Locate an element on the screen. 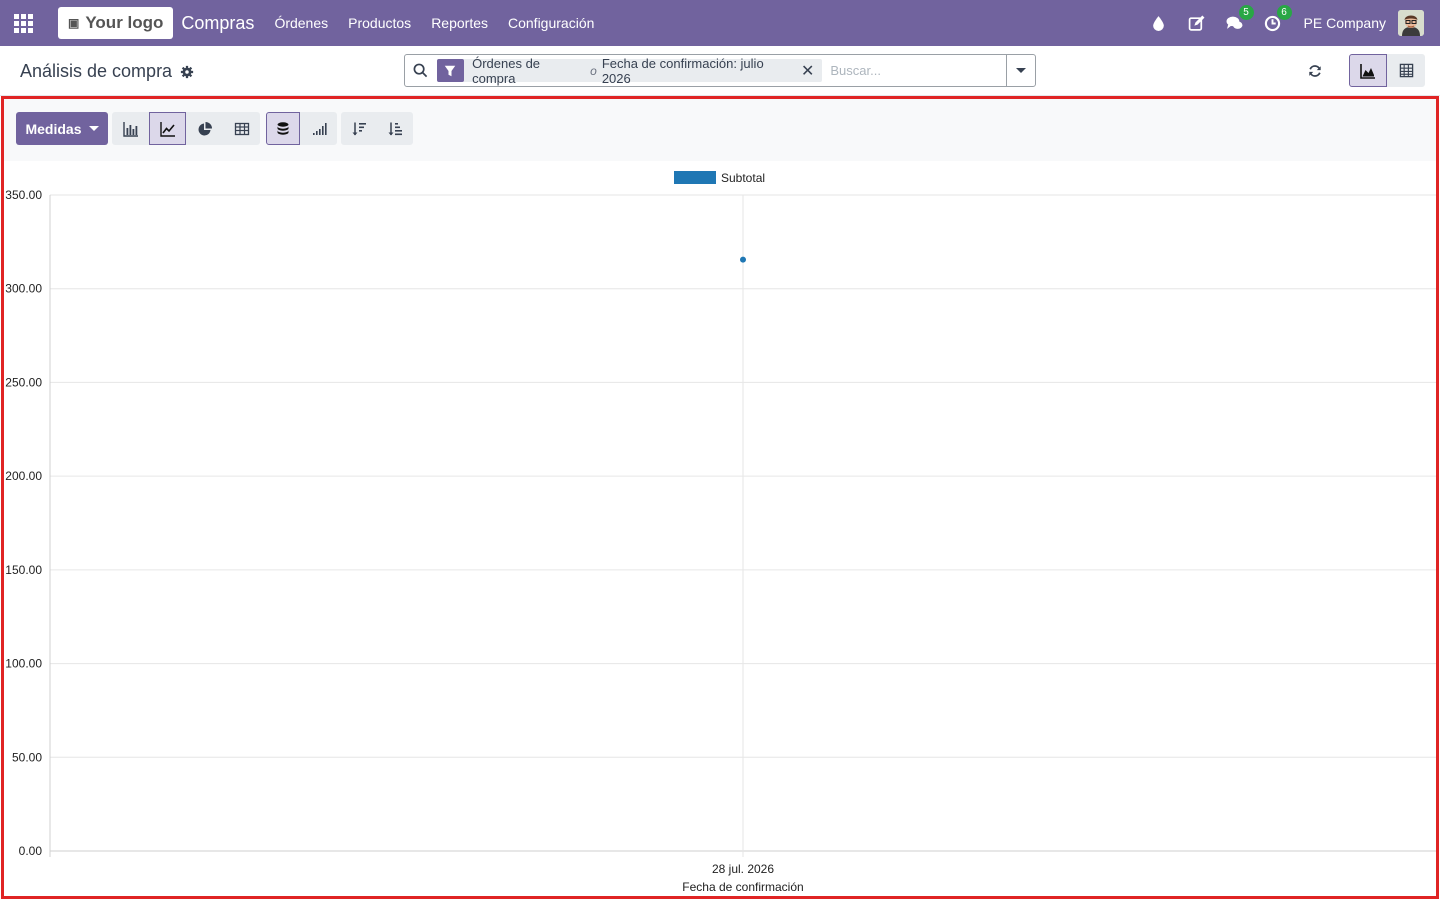 The height and width of the screenshot is (907, 1440). messages-badge: 5 is located at coordinates (1246, 12).